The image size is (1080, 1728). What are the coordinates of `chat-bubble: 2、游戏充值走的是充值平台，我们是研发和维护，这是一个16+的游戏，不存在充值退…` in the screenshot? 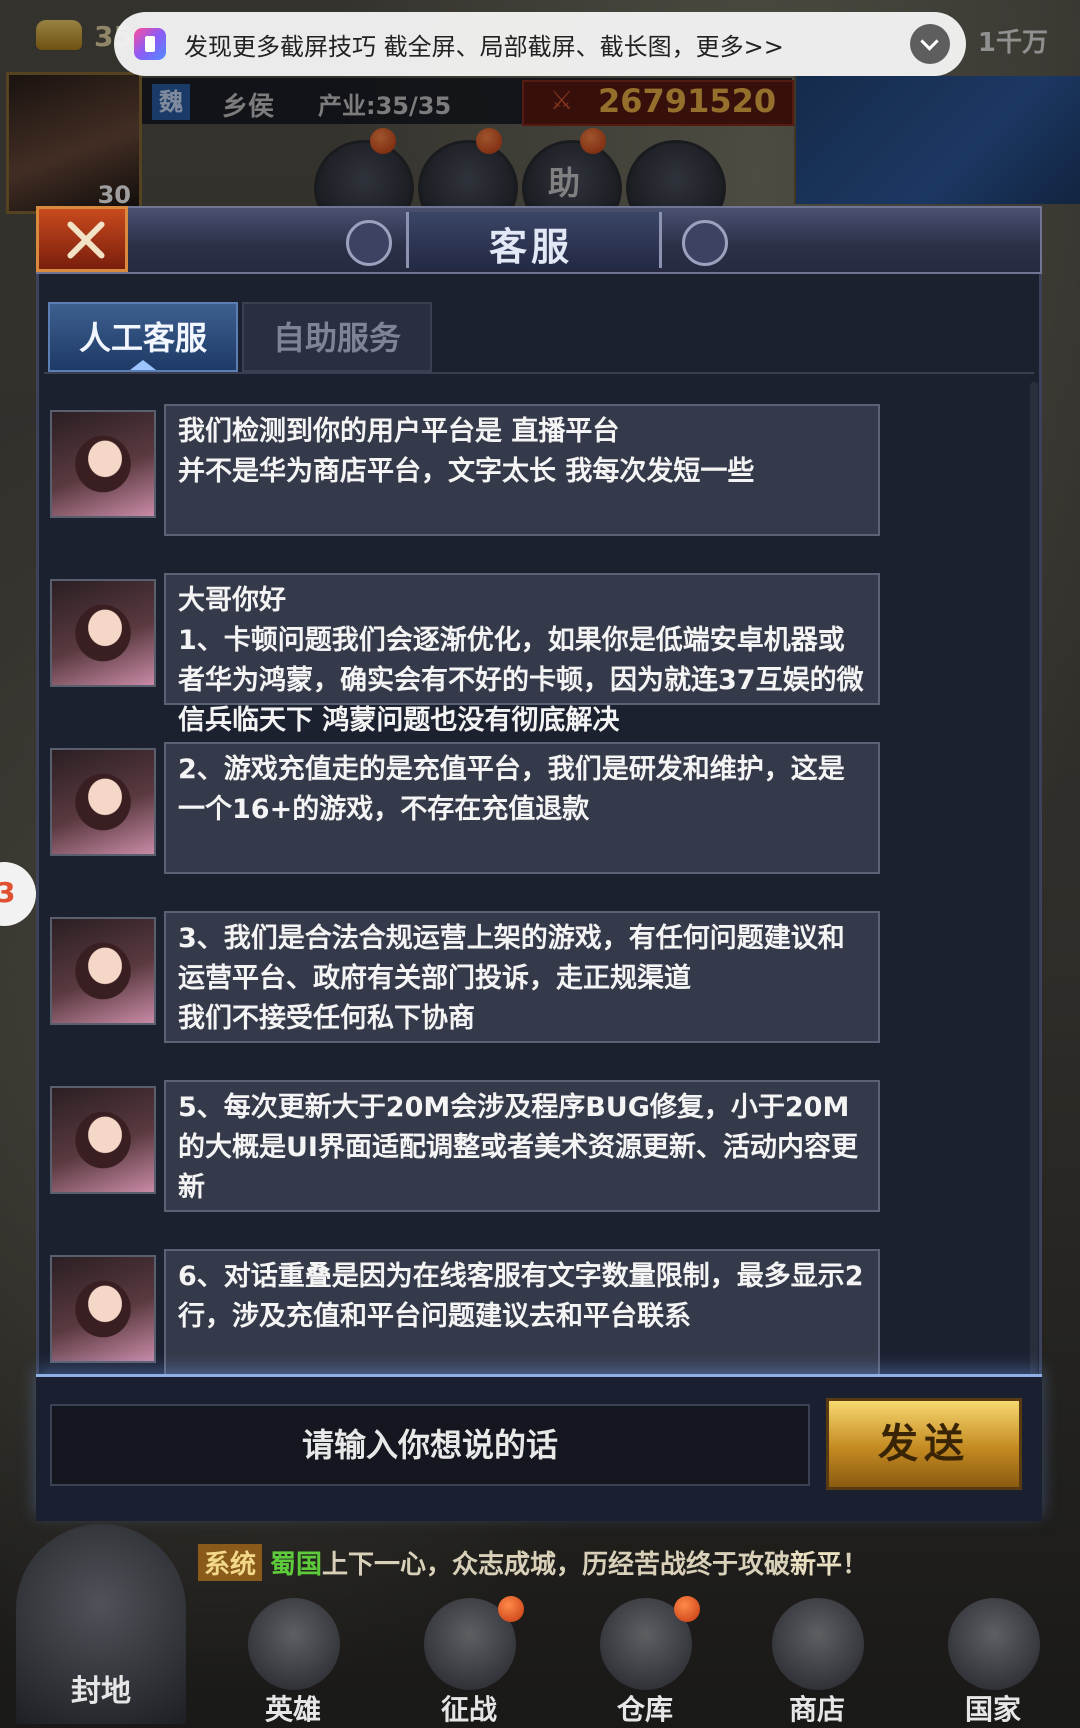 It's located at (522, 808).